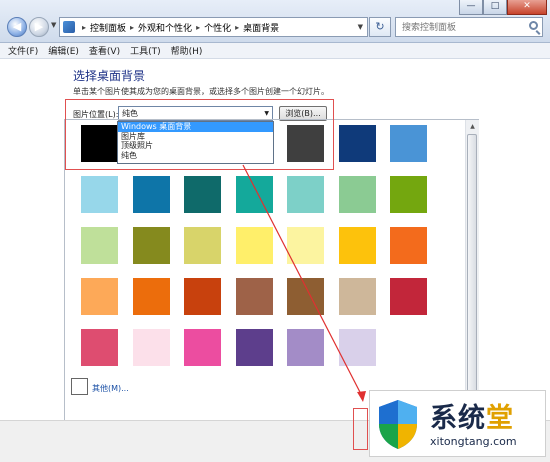  I want to click on option-picture-library: 图片库, so click(195, 137).